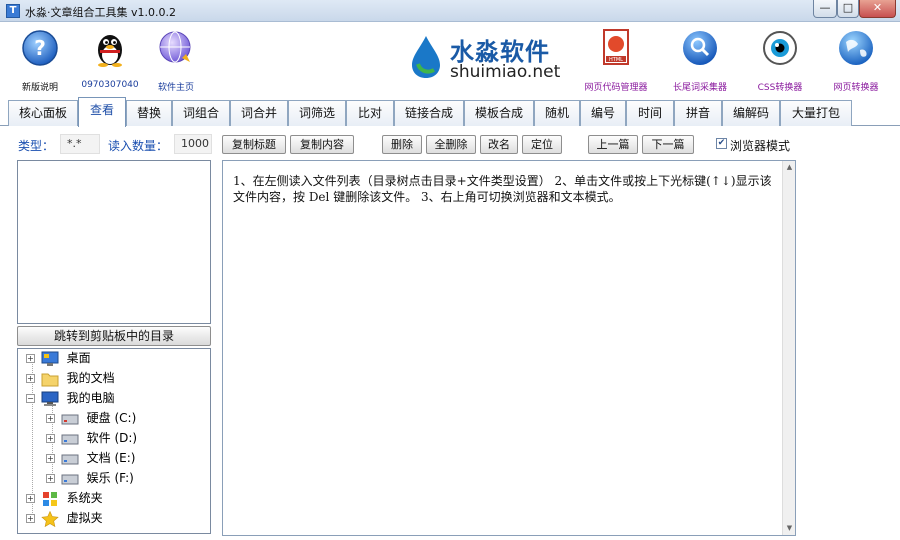 The image size is (900, 540). I want to click on release-notes-label: 新版说明, so click(39, 88).